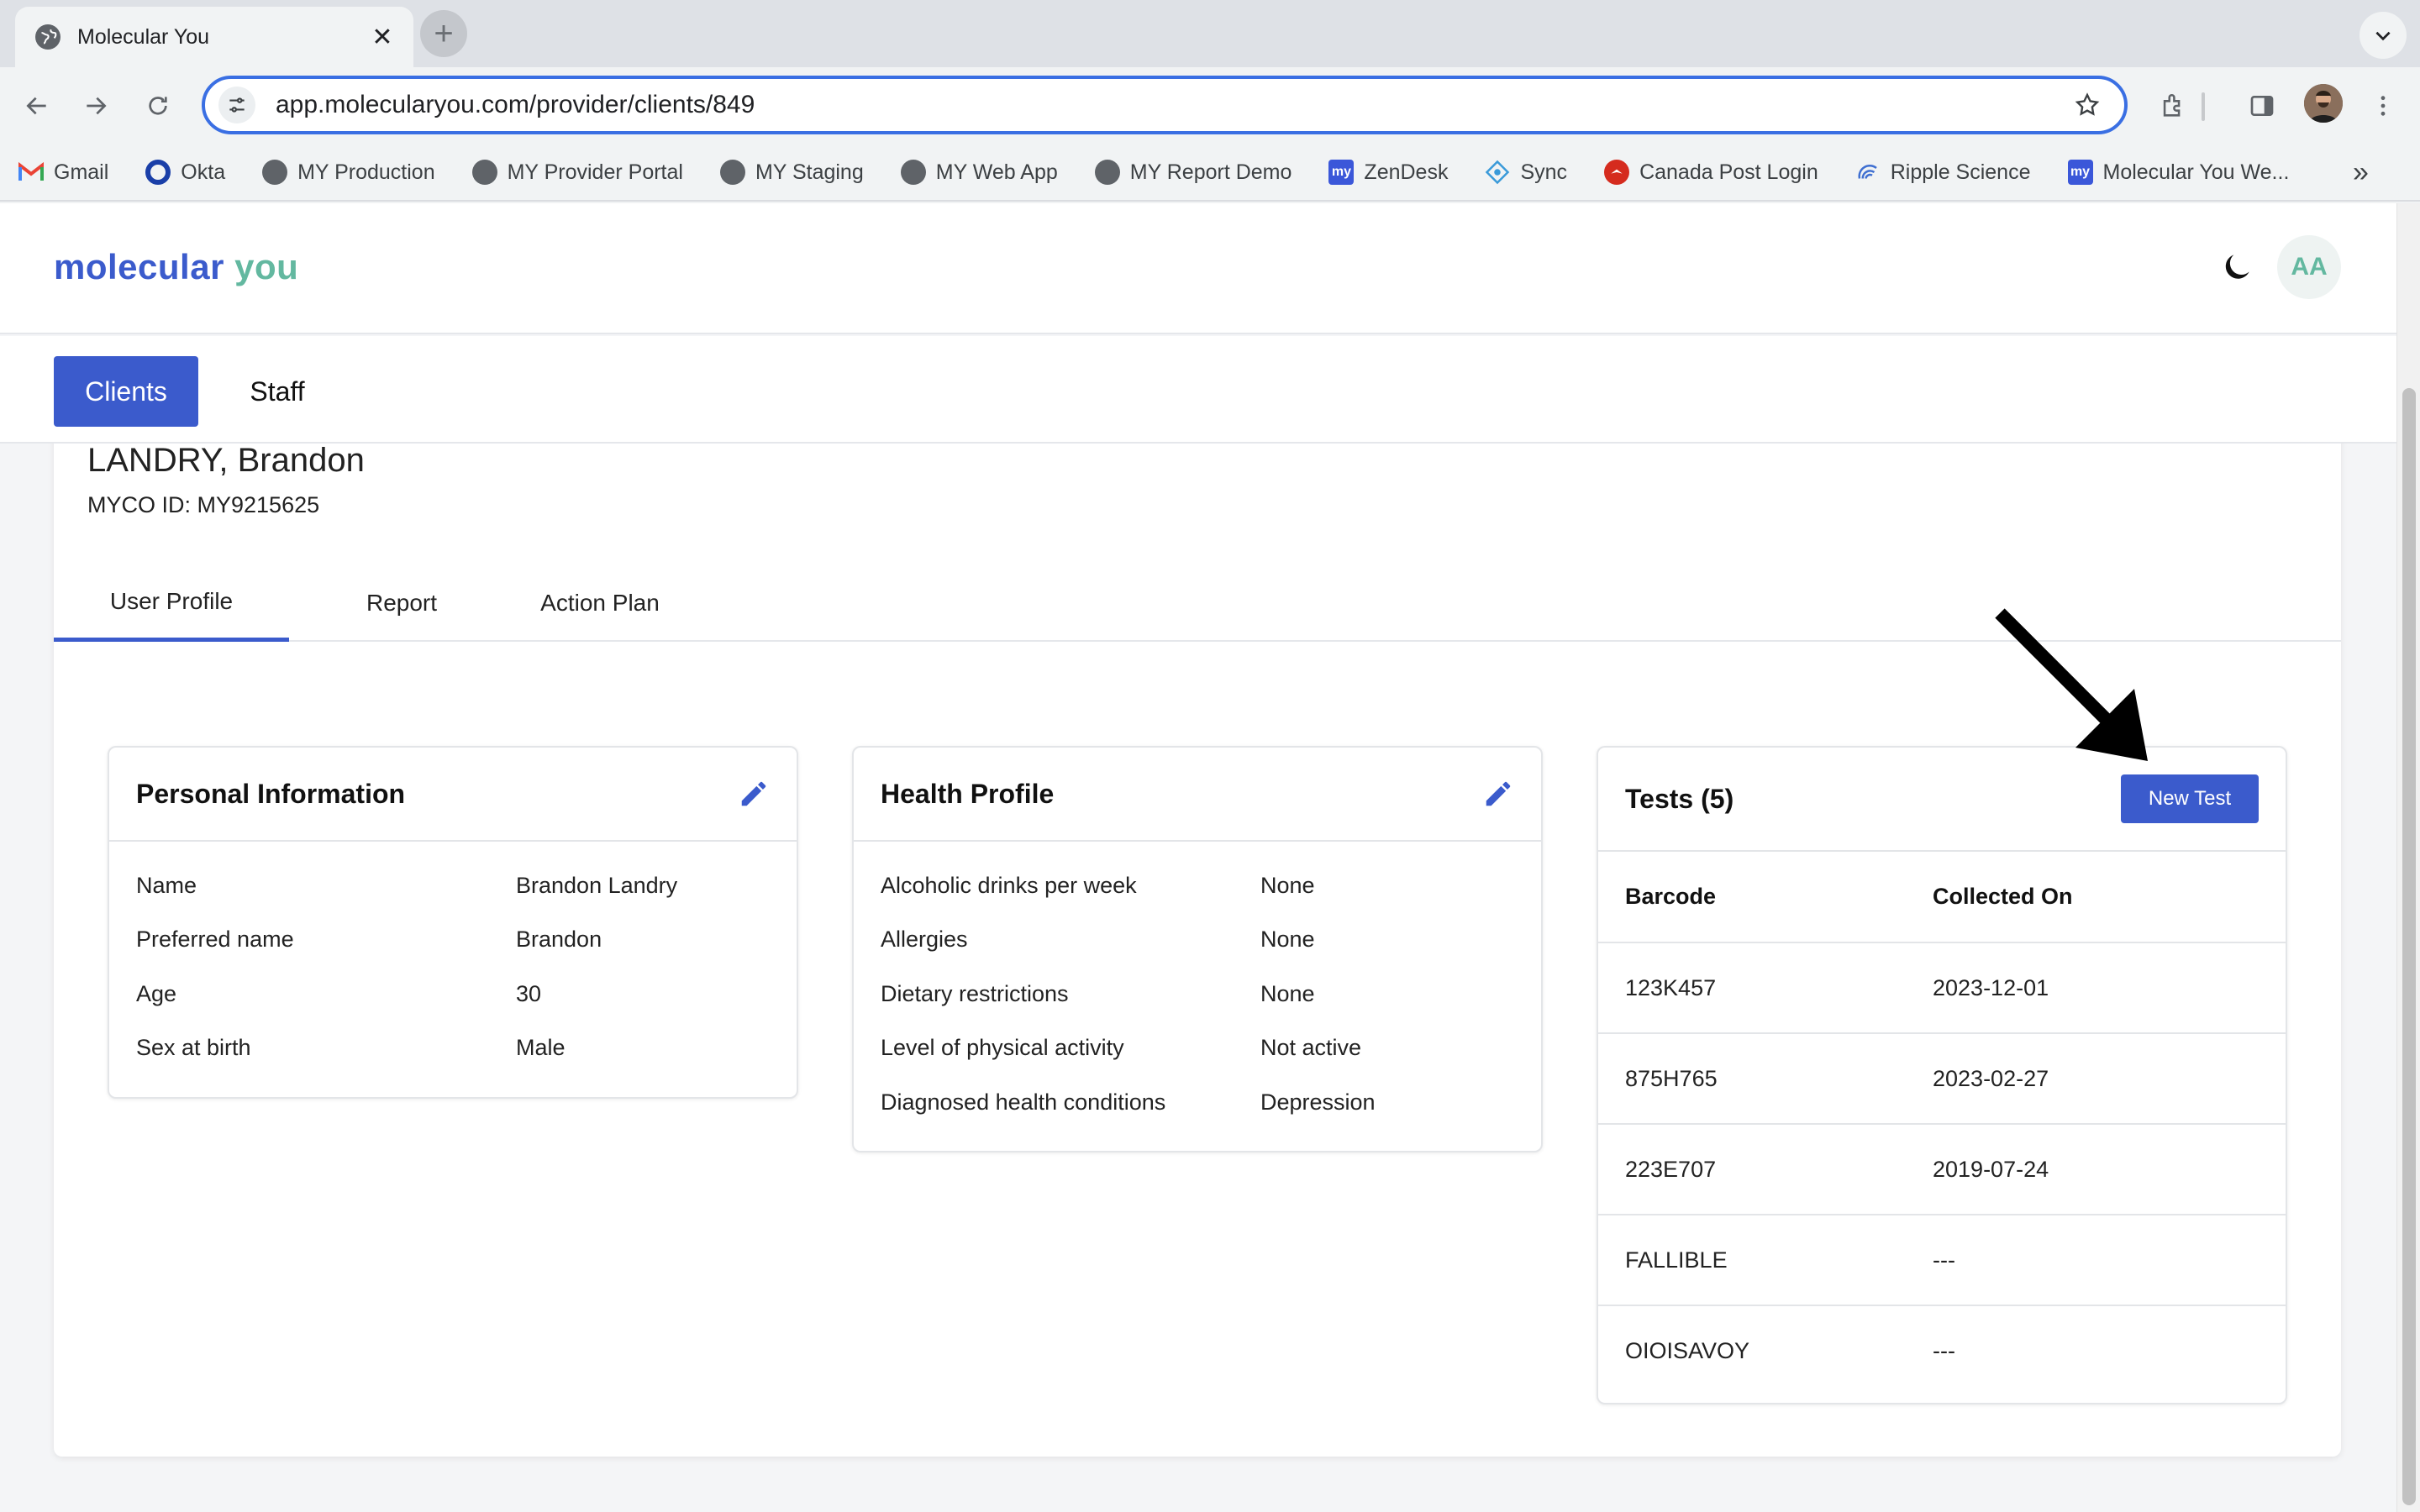 This screenshot has height=1512, width=2420. I want to click on bookmark-ripple-science: Ripple Science, so click(1943, 172).